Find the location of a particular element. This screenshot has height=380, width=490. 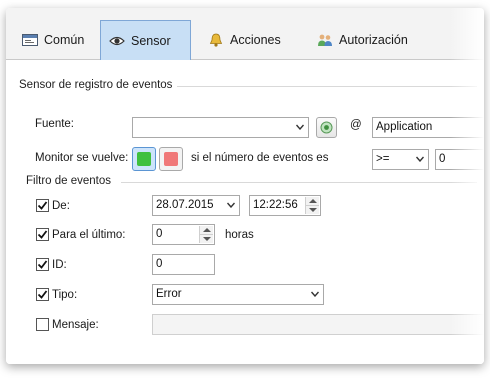

log-name-field: Application is located at coordinates (428, 127).